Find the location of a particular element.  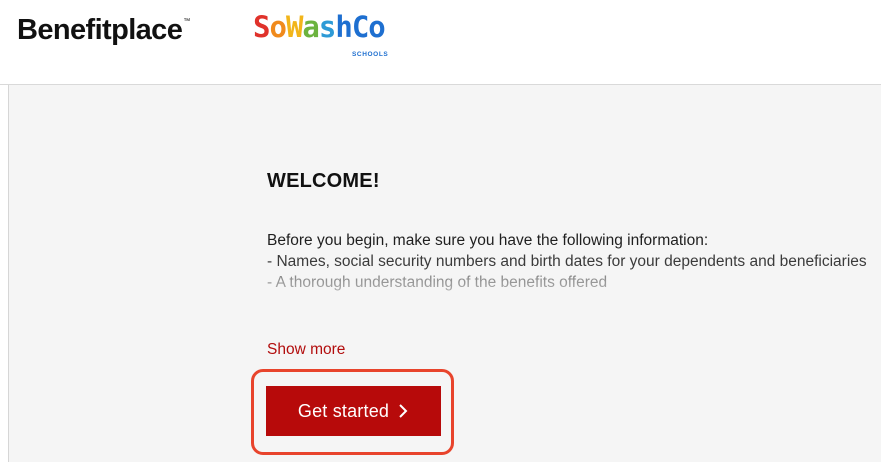

logo-letter: C is located at coordinates (360, 27).